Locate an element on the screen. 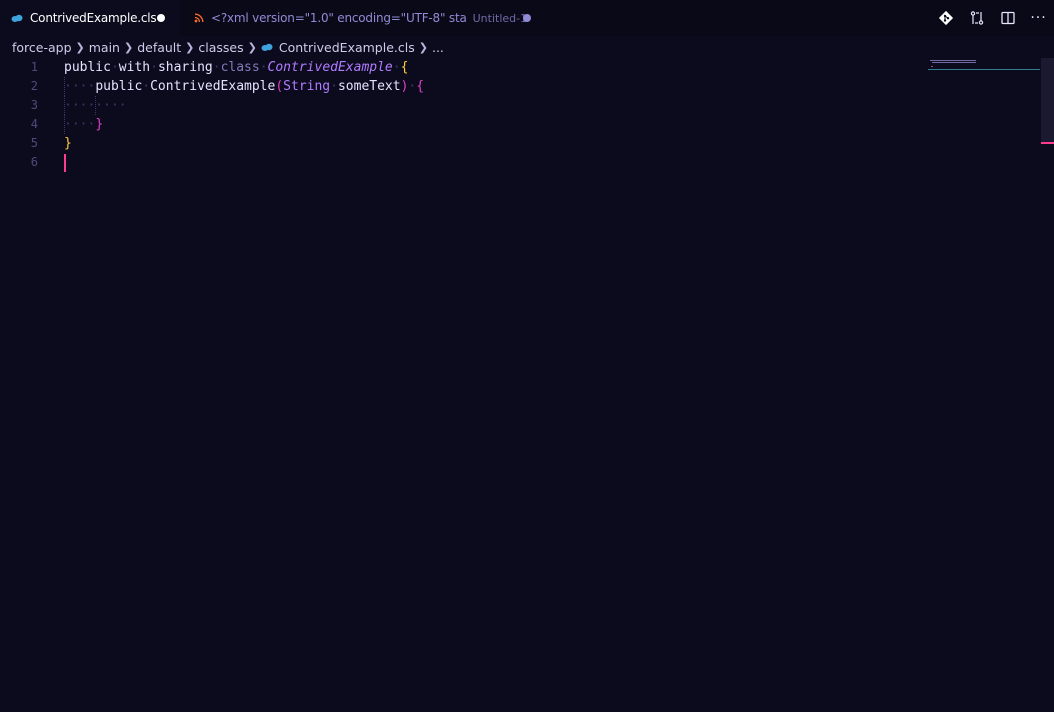 This screenshot has width=1054, height=712. code-line: ····} is located at coordinates (84, 124).